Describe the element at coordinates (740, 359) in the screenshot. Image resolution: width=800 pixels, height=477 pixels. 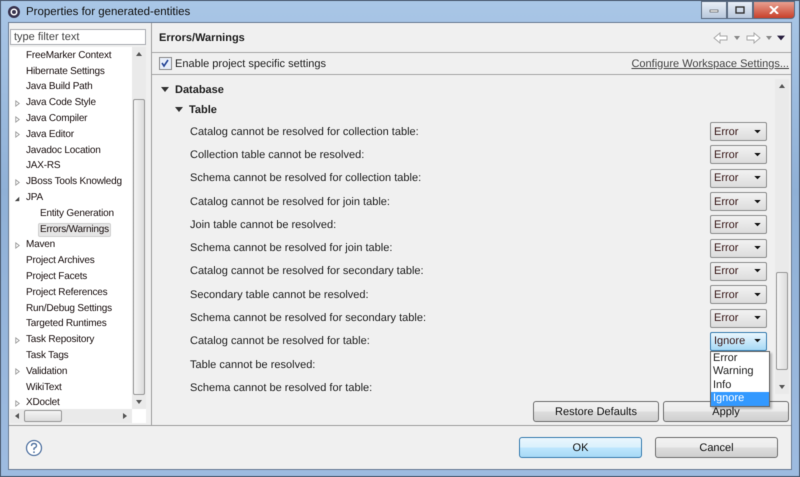
I see `dropdown-option: Error` at that location.